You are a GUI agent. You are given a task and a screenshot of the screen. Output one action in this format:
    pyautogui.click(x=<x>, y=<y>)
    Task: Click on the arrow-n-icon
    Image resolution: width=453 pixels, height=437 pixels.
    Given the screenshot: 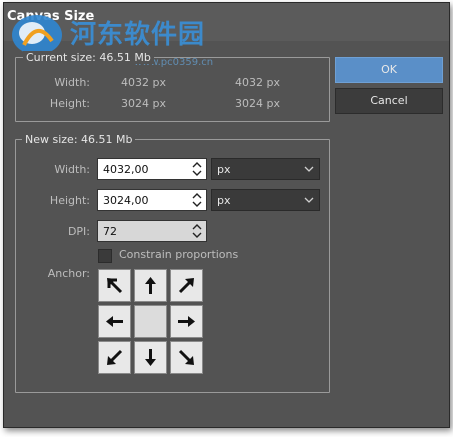 What is the action you would take?
    pyautogui.click(x=150, y=285)
    